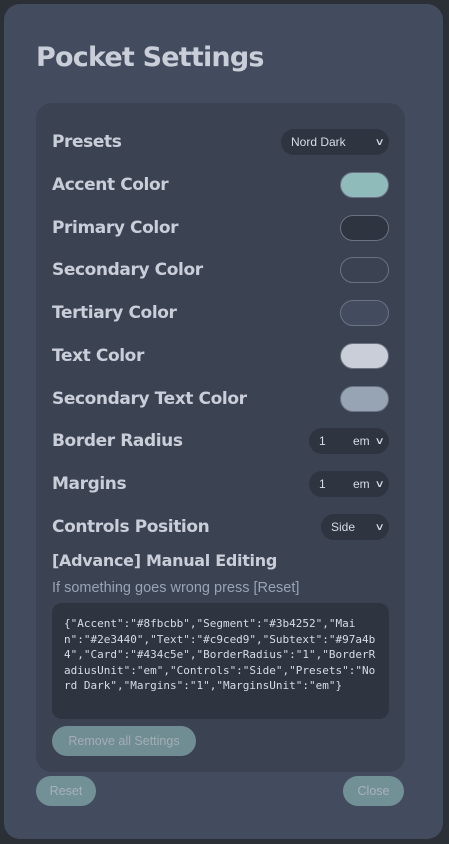 Image resolution: width=449 pixels, height=844 pixels. Describe the element at coordinates (361, 484) in the screenshot. I see `margins-unit: em` at that location.